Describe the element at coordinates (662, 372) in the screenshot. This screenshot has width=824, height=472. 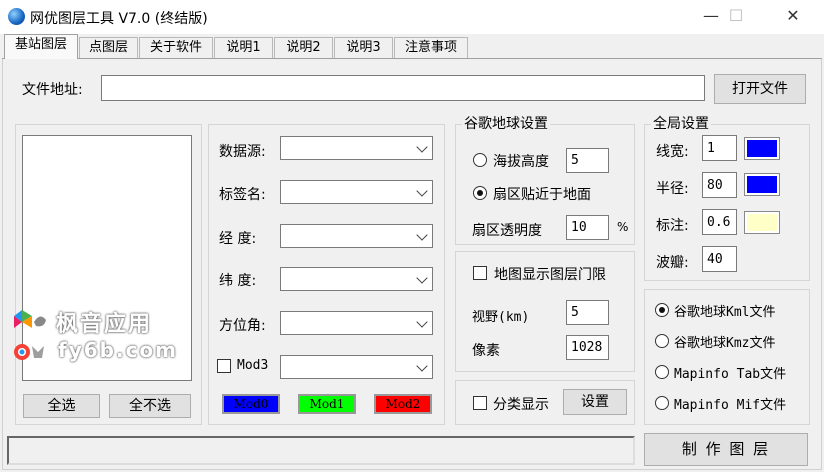
I see `output-tab-radio` at that location.